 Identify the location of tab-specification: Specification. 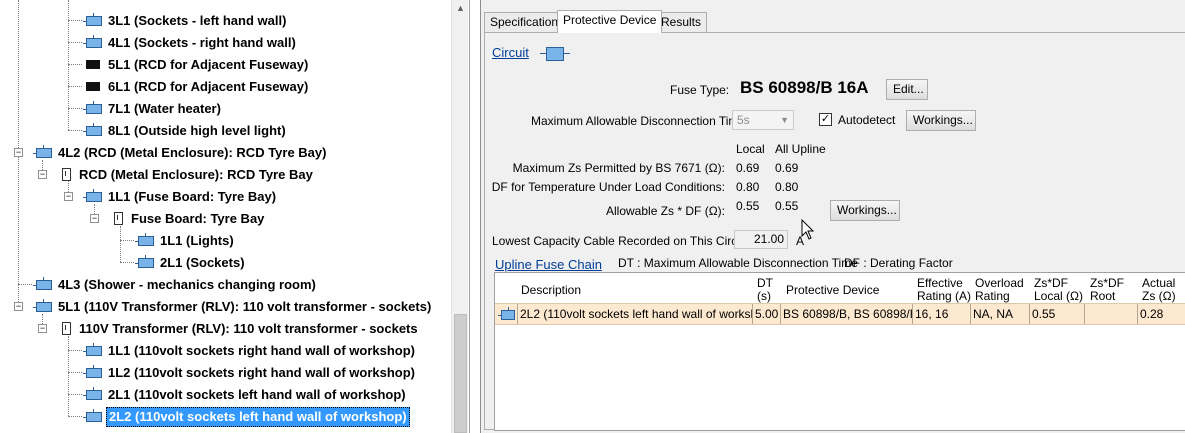
(524, 22).